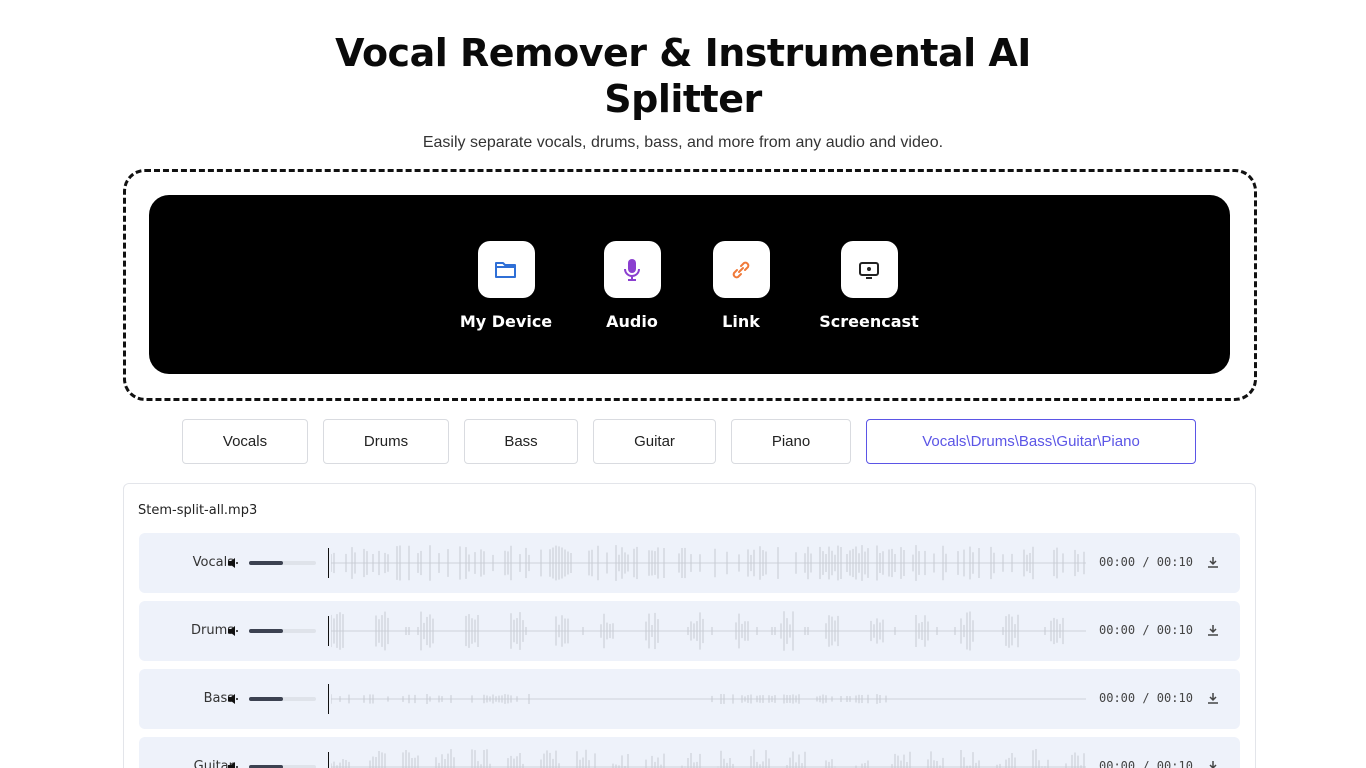  Describe the element at coordinates (683, 76) in the screenshot. I see `page-title: Vocal Remover & Instrumental AI Splitter` at that location.